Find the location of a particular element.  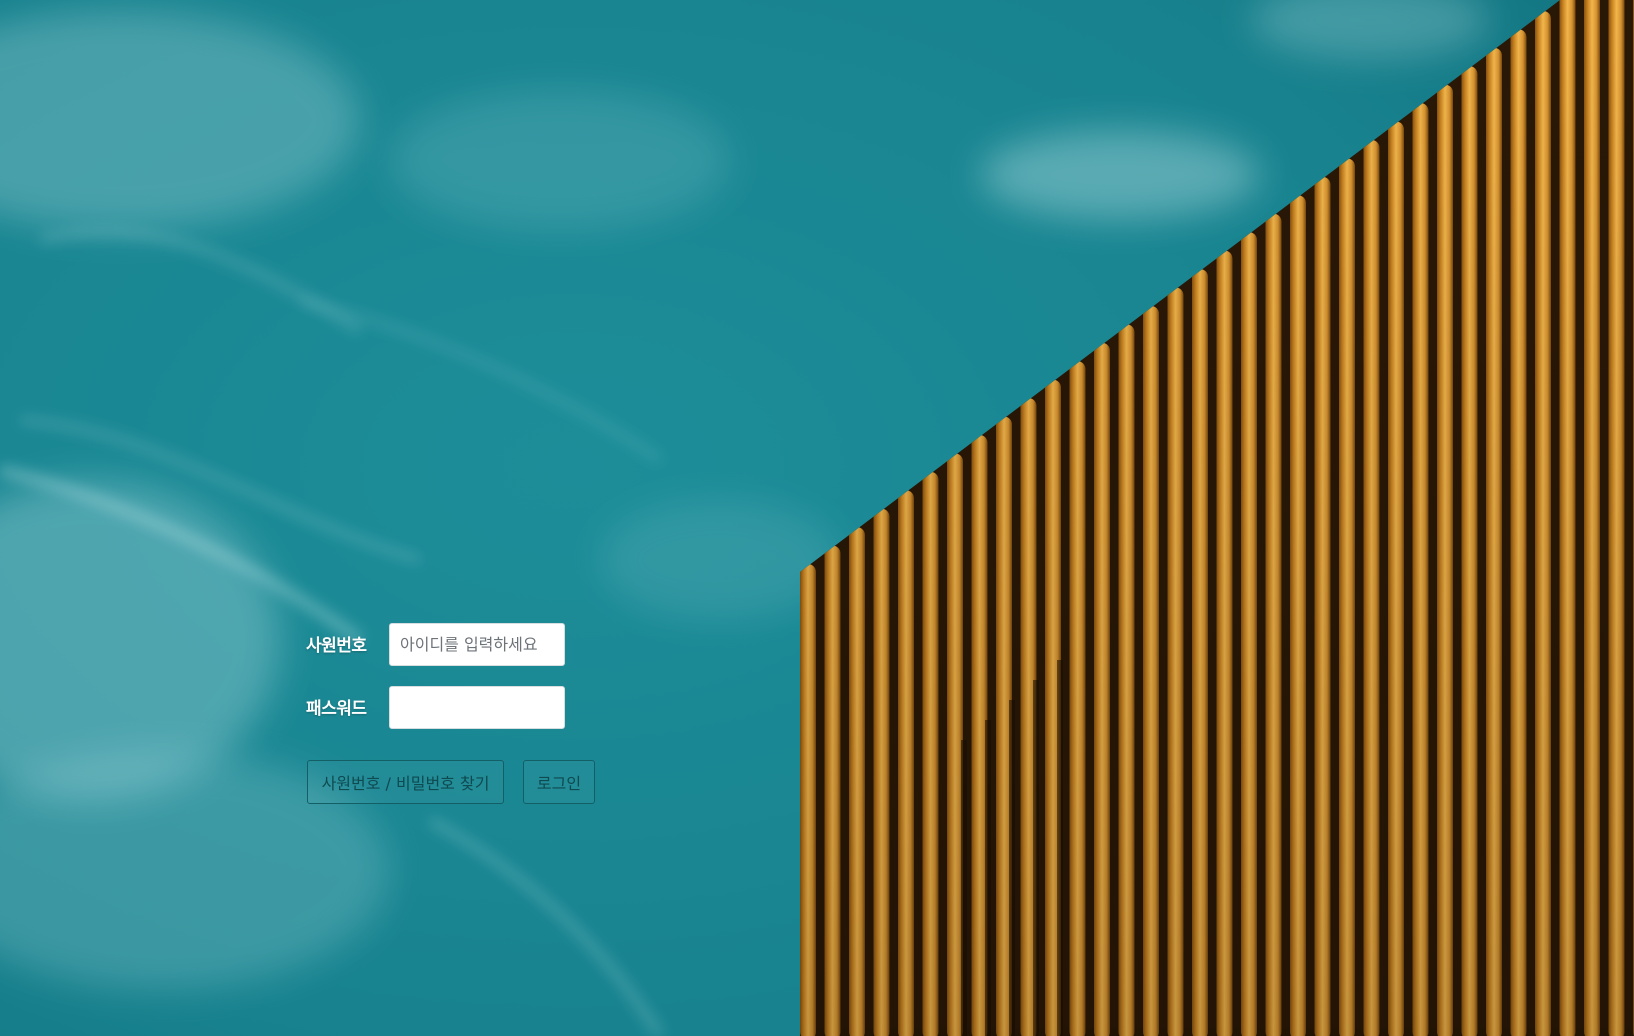

login-form: 사원번호 패스워드 사원번호 / 비밀번호 찾기 로그인 is located at coordinates (451, 714).